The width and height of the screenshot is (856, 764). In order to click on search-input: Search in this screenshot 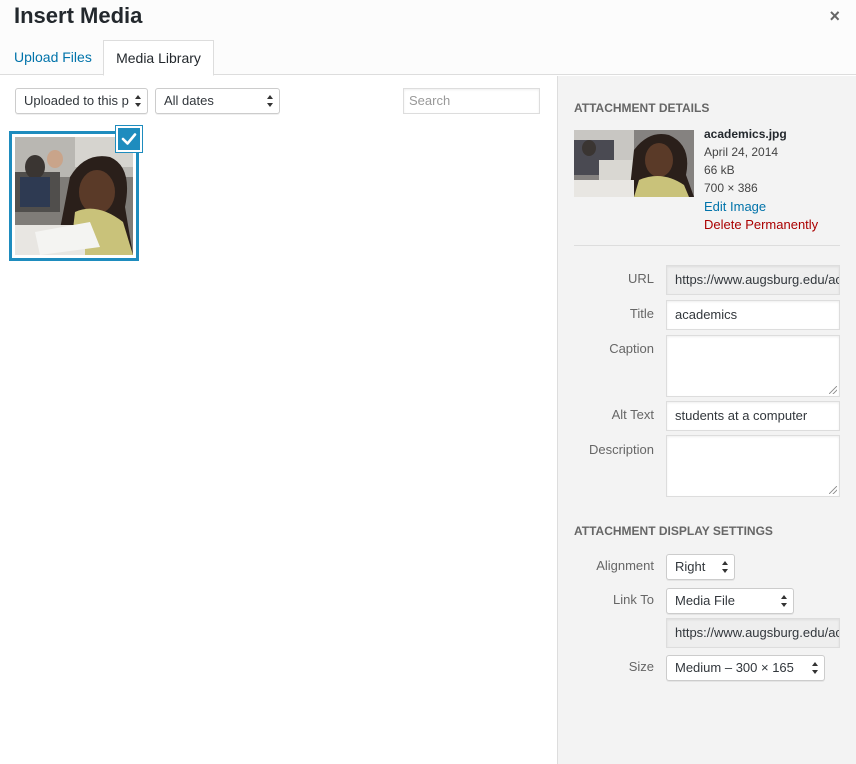, I will do `click(471, 101)`.